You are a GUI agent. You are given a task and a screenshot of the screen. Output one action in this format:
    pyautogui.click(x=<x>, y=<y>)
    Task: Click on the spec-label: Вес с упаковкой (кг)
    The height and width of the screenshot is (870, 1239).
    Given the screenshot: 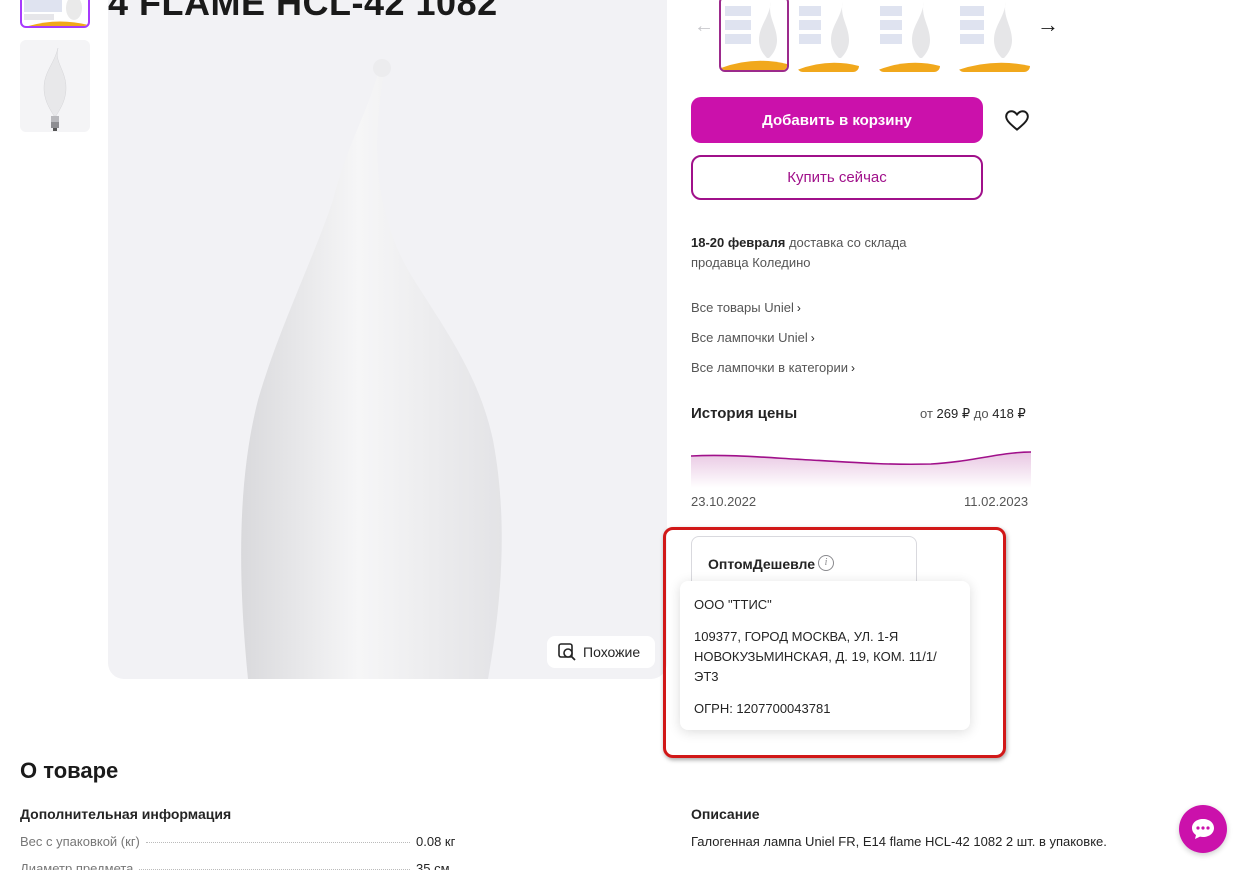 What is the action you would take?
    pyautogui.click(x=80, y=841)
    